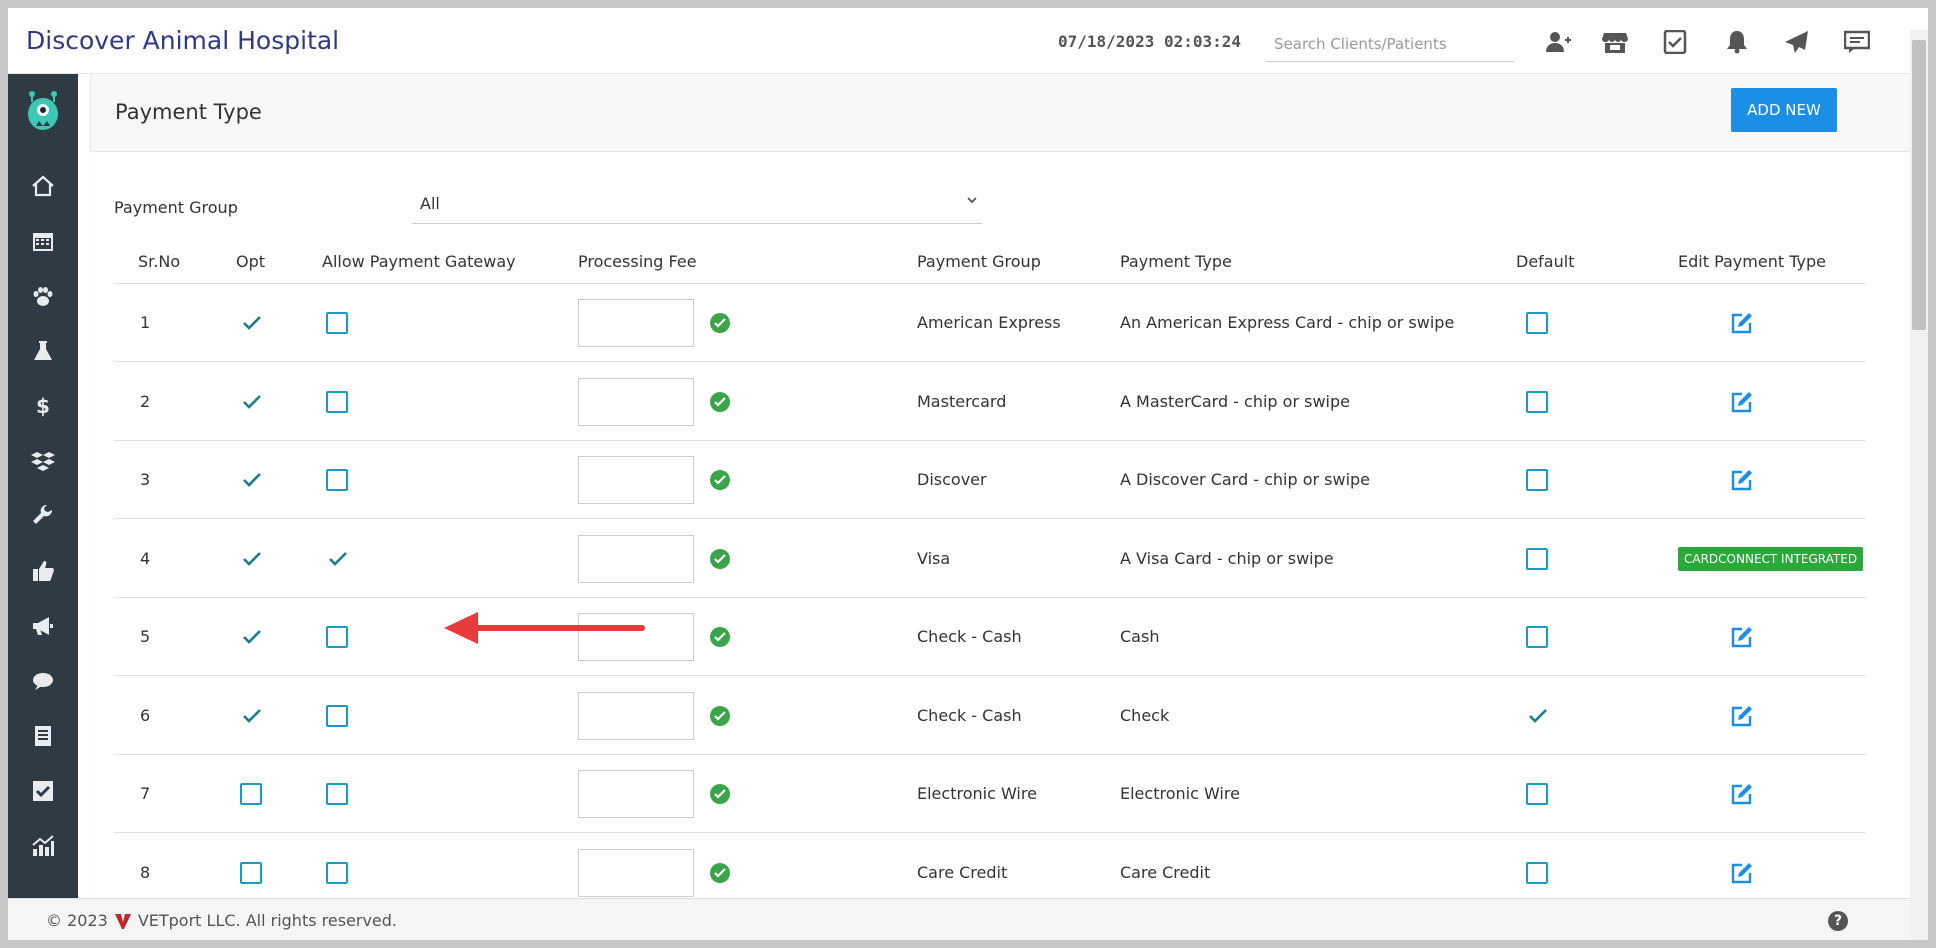 The image size is (1936, 948). What do you see at coordinates (43, 186) in the screenshot?
I see `home-icon` at bounding box center [43, 186].